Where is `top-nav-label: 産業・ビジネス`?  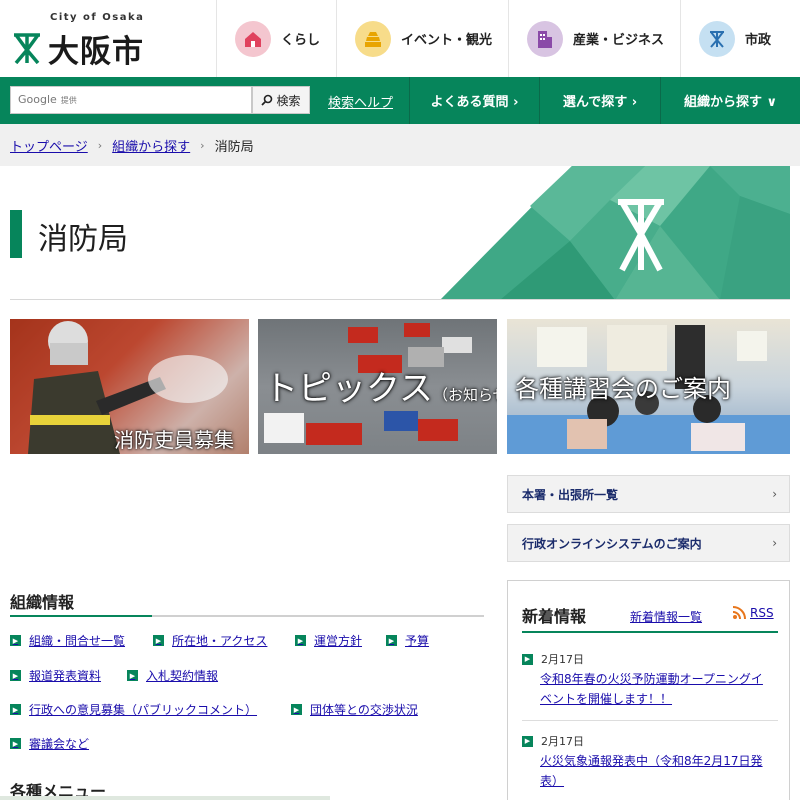
top-nav-label: 産業・ビジネス is located at coordinates (619, 40).